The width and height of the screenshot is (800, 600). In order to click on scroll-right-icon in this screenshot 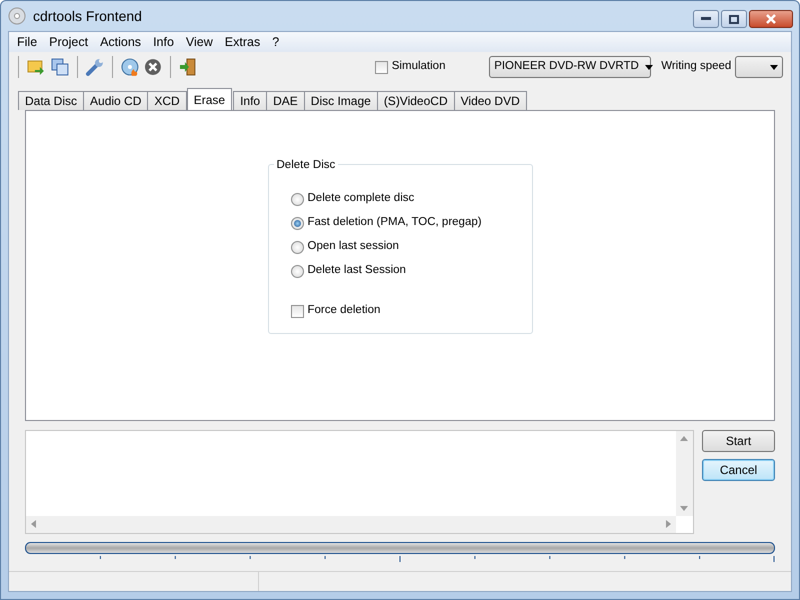, I will do `click(668, 524)`.